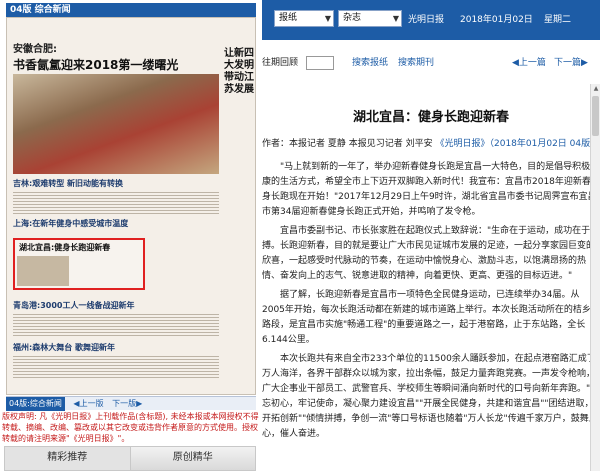 This screenshot has width=600, height=471. Describe the element at coordinates (288, 18) in the screenshot. I see `newspaper-select-value: 报纸` at that location.